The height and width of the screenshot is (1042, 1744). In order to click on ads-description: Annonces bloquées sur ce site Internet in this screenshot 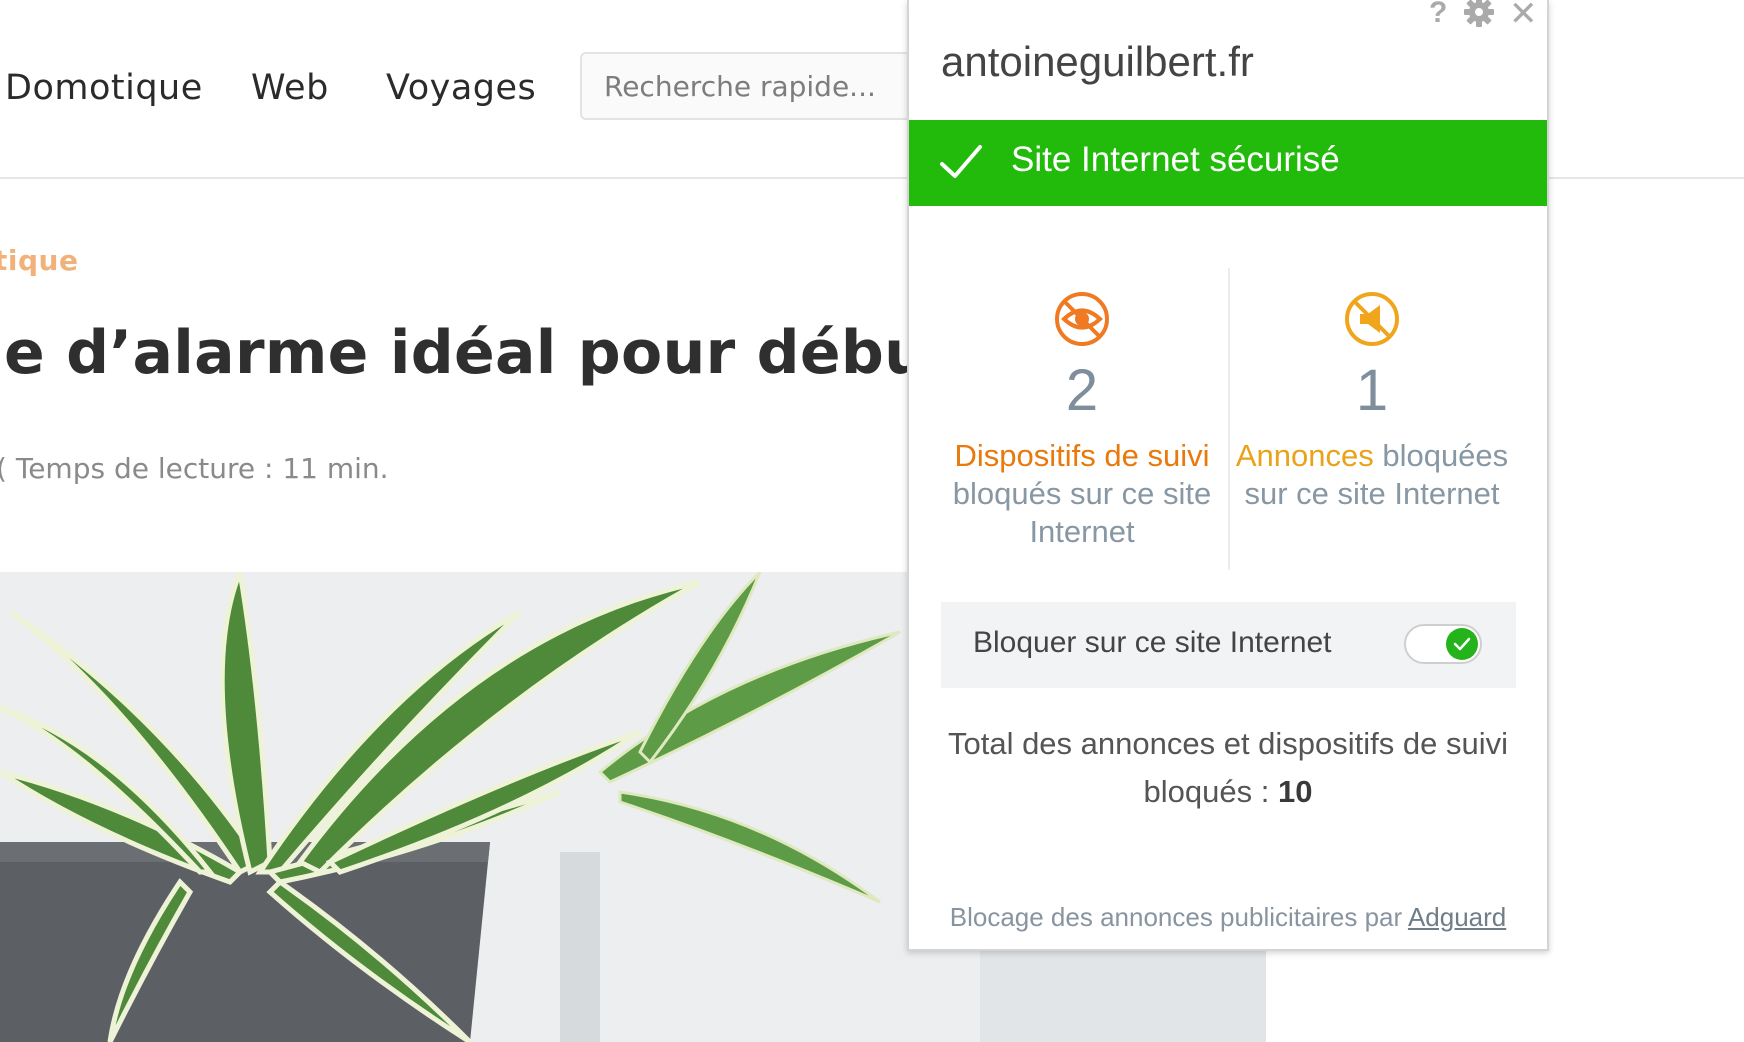, I will do `click(1372, 475)`.